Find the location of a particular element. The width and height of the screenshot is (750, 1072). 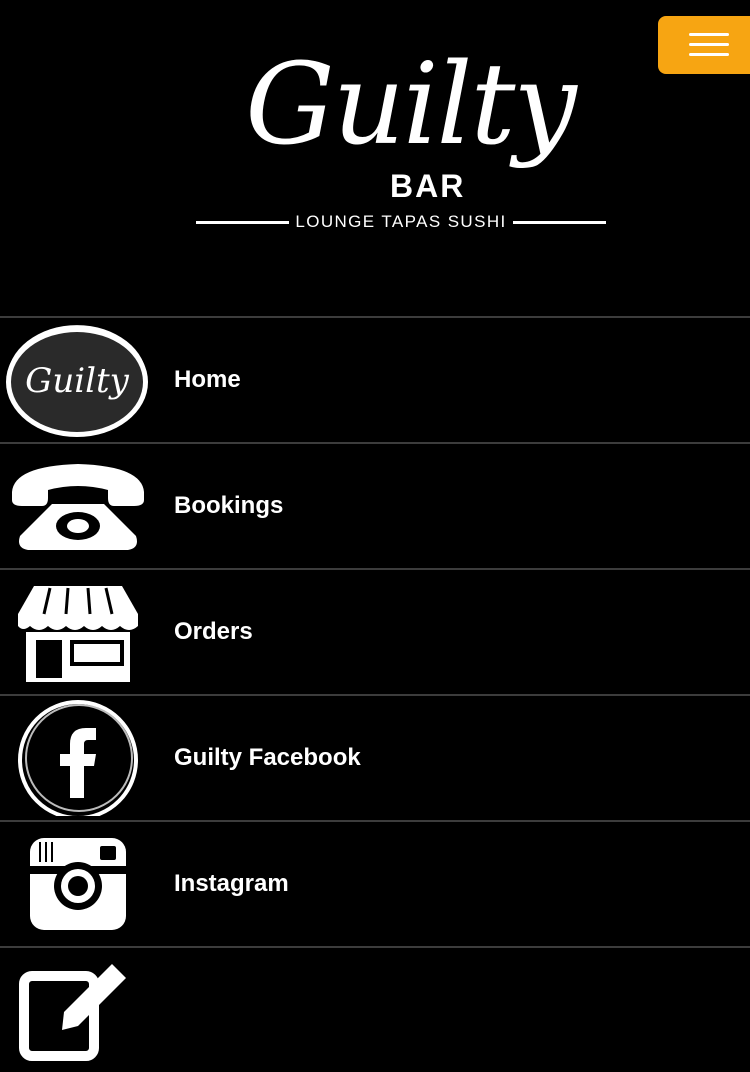

logo-tagline-row: LOUNGE TAPAS SUSHI is located at coordinates (401, 222).